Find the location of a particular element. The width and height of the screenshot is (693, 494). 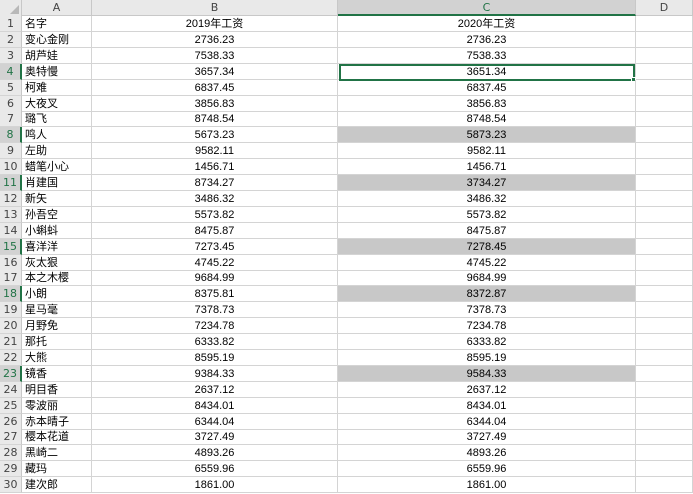

name-cell: 肖建国 is located at coordinates (57, 183).